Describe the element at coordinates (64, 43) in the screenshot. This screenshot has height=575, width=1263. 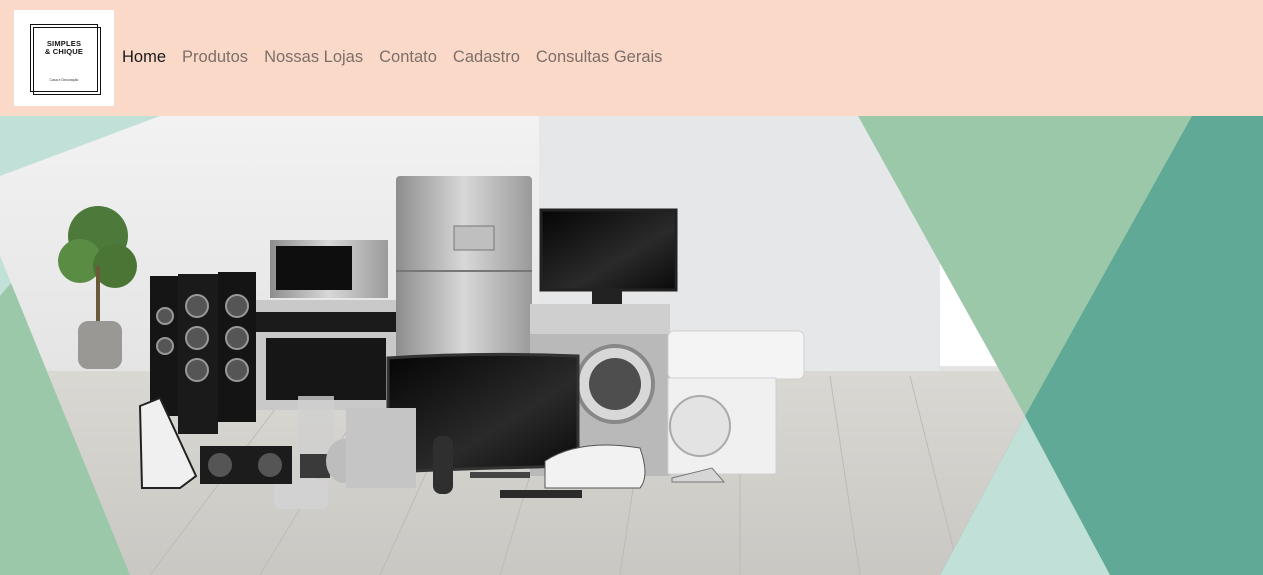
I see `logo-line-1: SIMPLES` at that location.